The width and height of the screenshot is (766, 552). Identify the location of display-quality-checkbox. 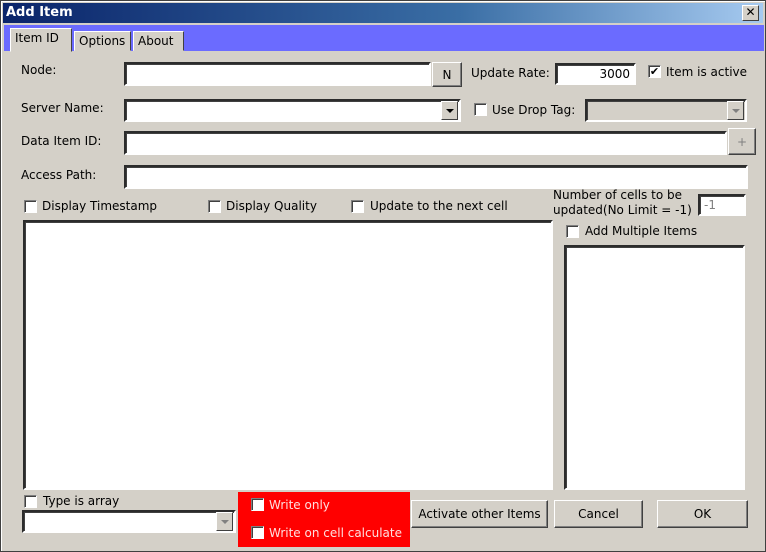
(214, 206).